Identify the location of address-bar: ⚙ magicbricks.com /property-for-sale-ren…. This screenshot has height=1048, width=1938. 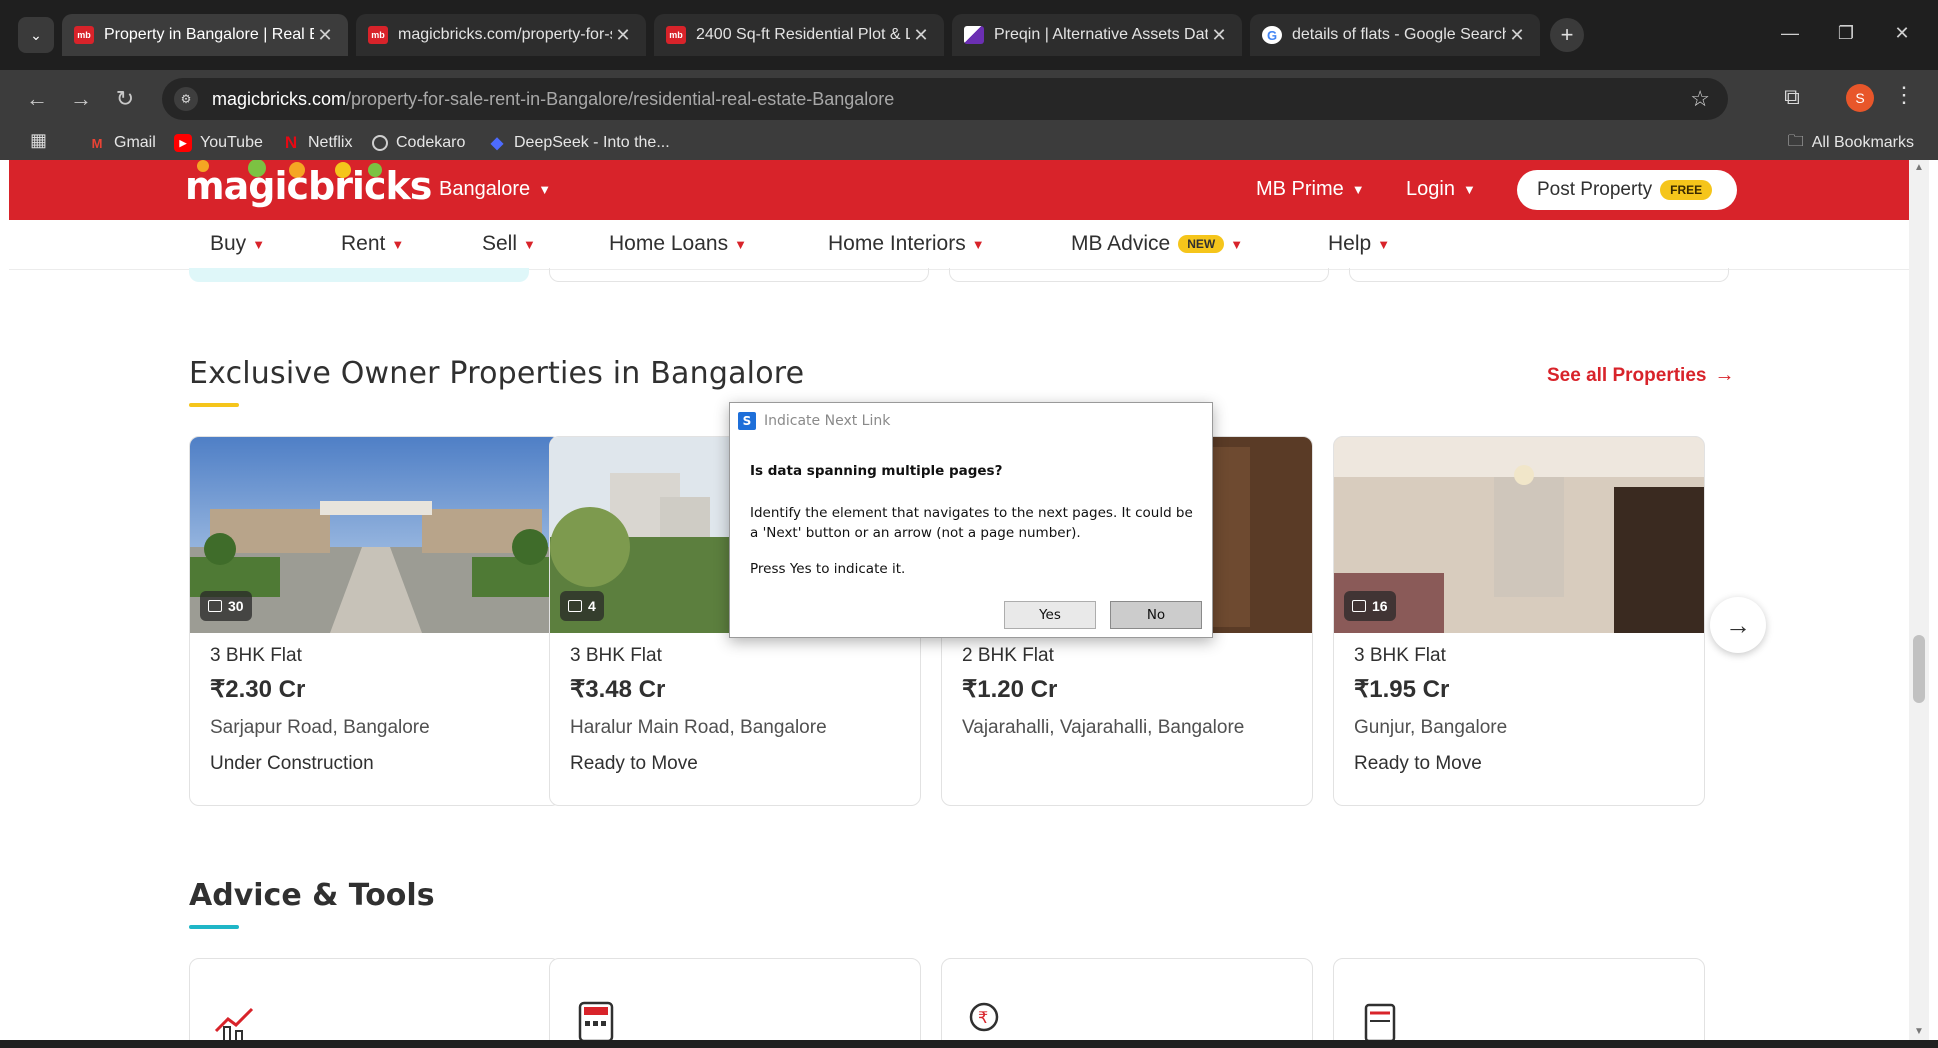
(945, 99).